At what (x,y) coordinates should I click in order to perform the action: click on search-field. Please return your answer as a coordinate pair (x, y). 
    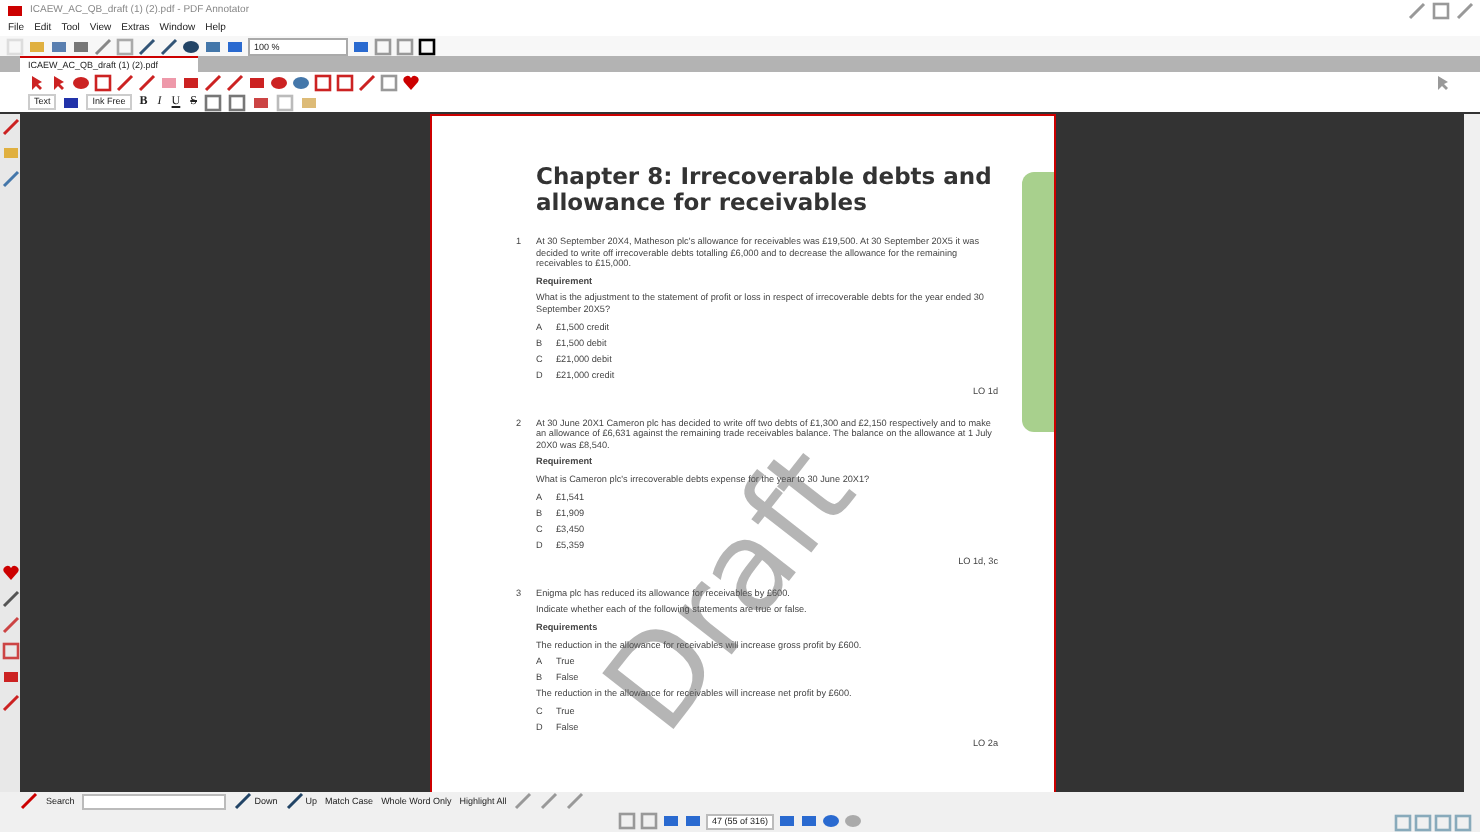
    Looking at the image, I should click on (154, 801).